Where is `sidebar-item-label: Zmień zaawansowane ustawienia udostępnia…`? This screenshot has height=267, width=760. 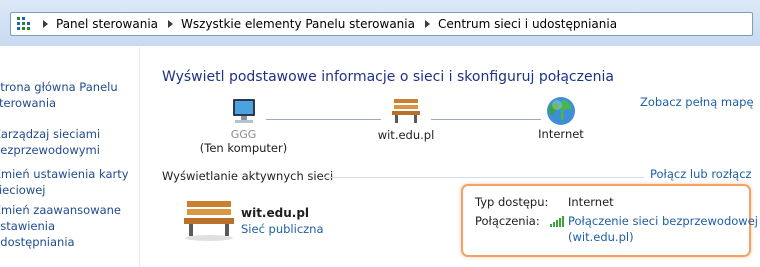 sidebar-item-label: Zmień zaawansowane ustawienia udostępnia… is located at coordinates (61, 226).